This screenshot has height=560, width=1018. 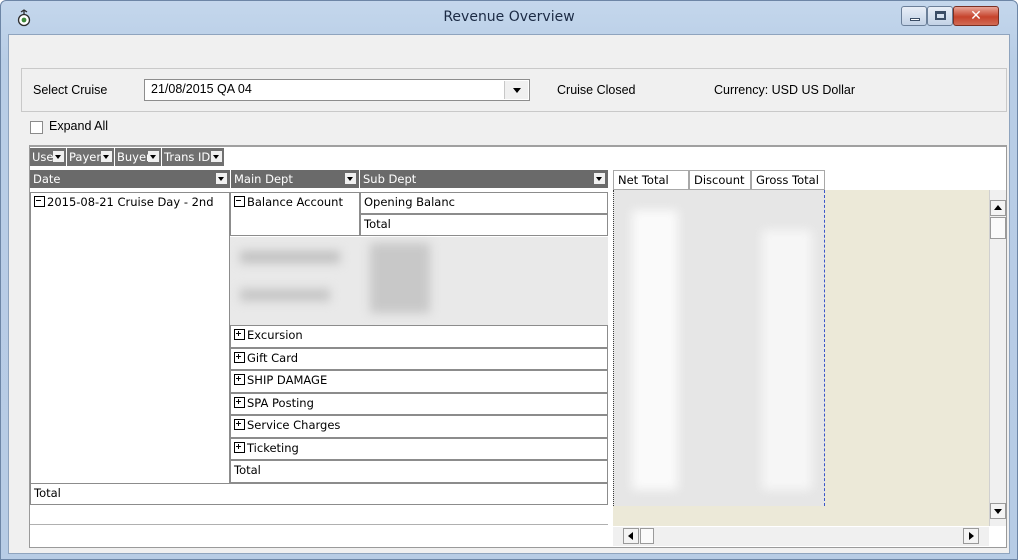 What do you see at coordinates (275, 335) in the screenshot?
I see `row-header-excursion-label: Excursion` at bounding box center [275, 335].